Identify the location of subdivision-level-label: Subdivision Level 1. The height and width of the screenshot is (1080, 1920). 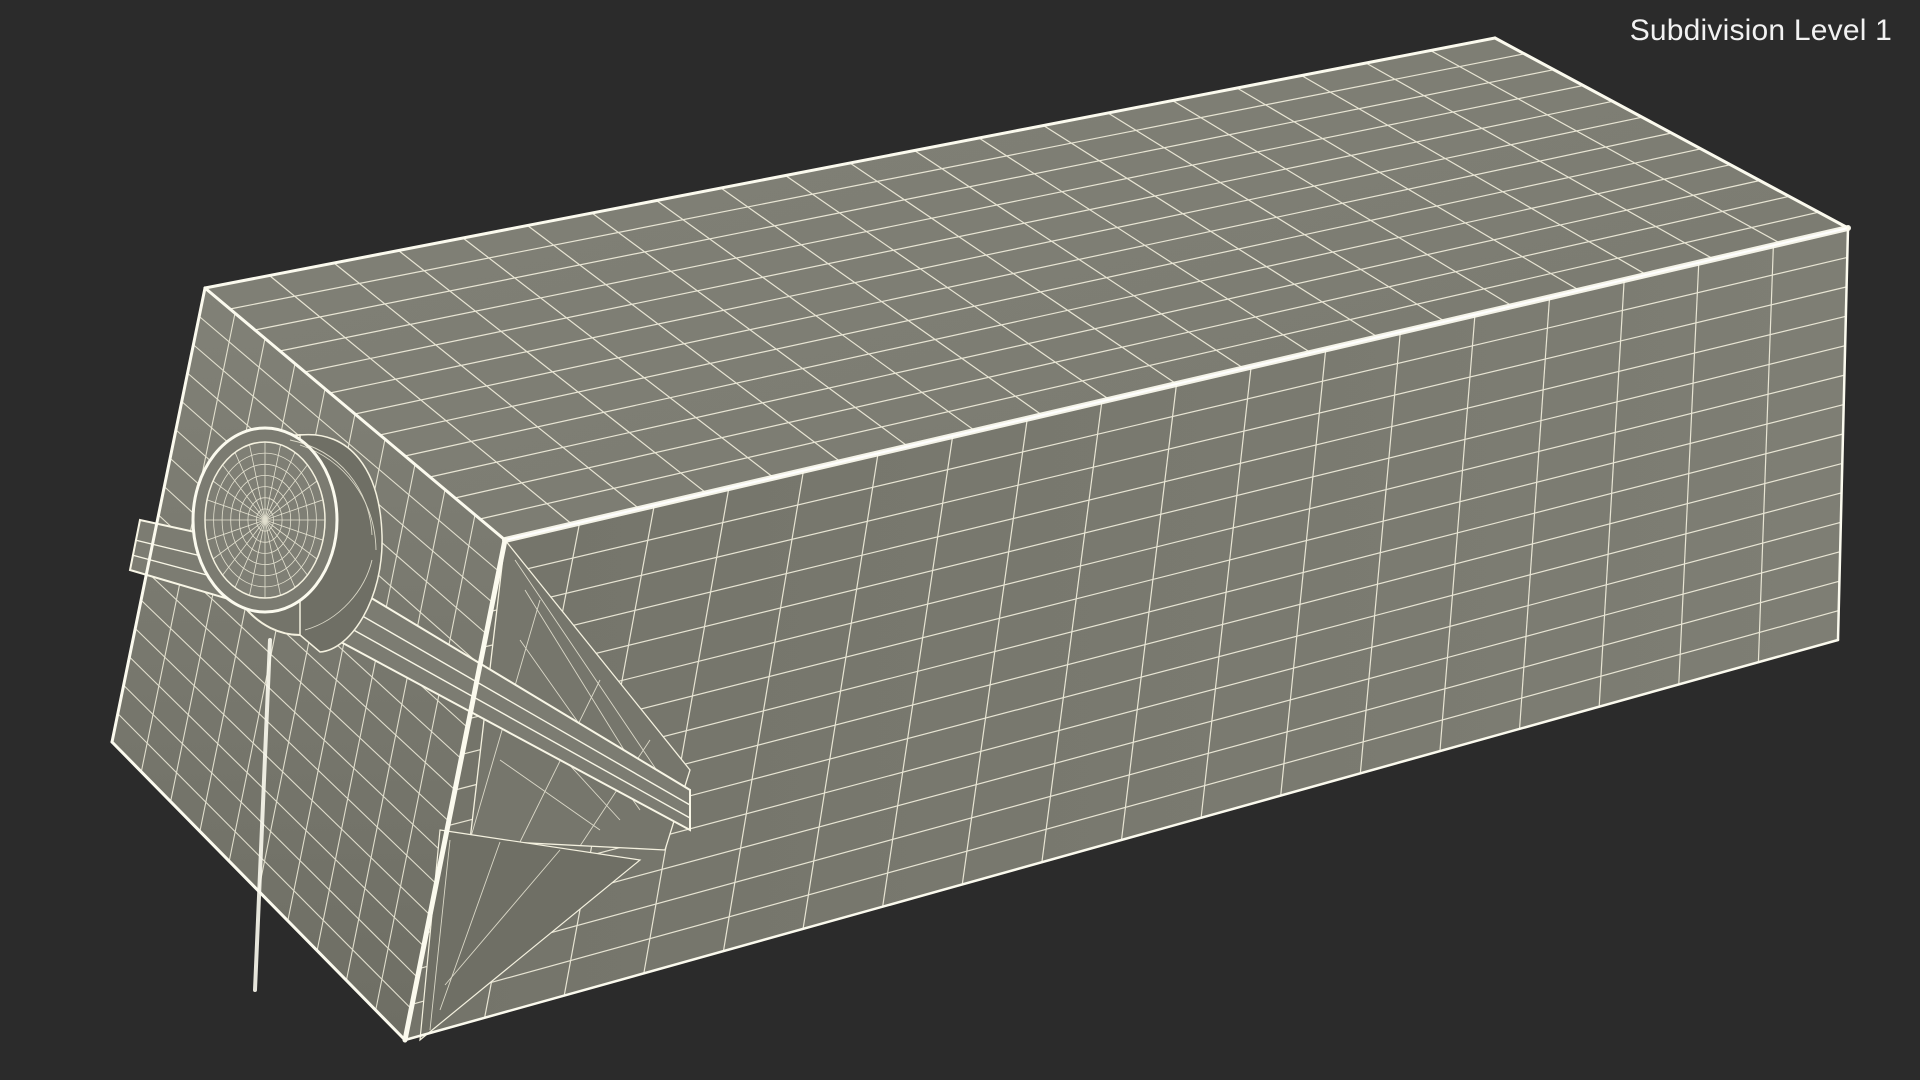
(1760, 30).